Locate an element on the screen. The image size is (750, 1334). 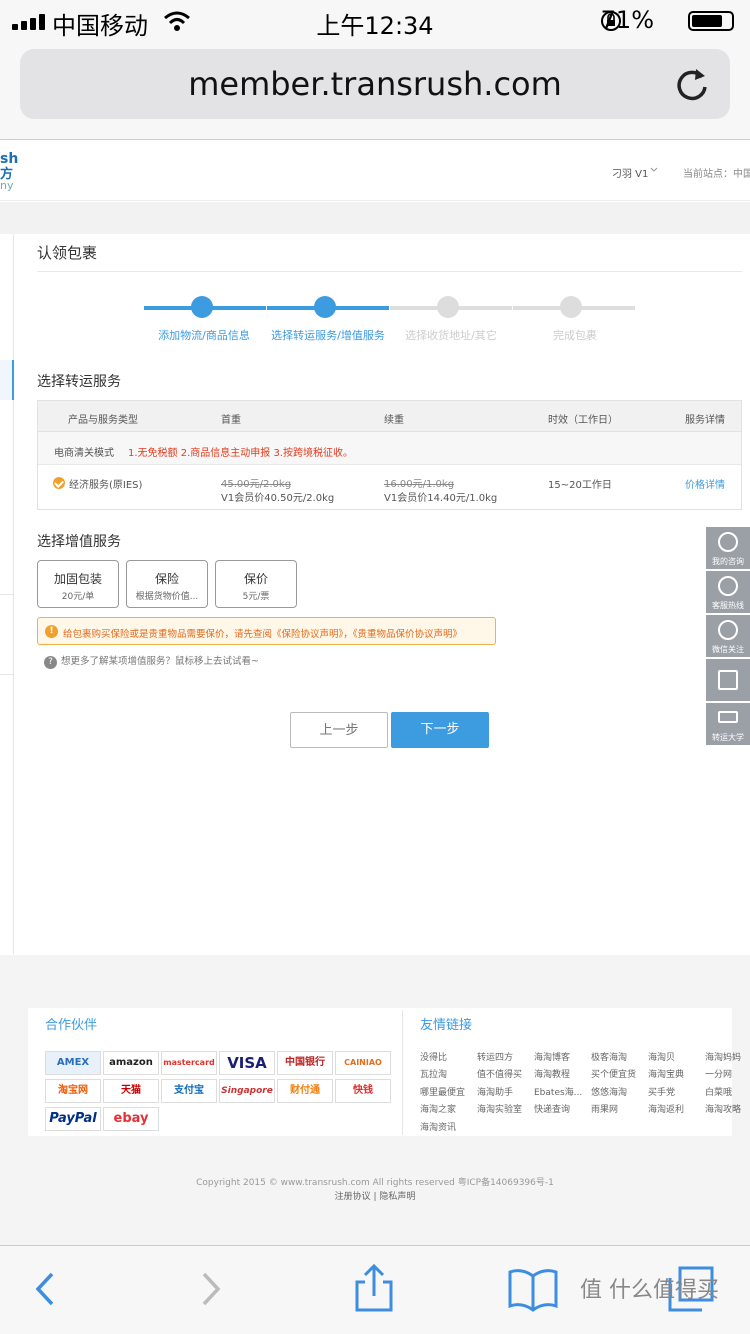
partner-logo: 中国银行 is located at coordinates (305, 1063).